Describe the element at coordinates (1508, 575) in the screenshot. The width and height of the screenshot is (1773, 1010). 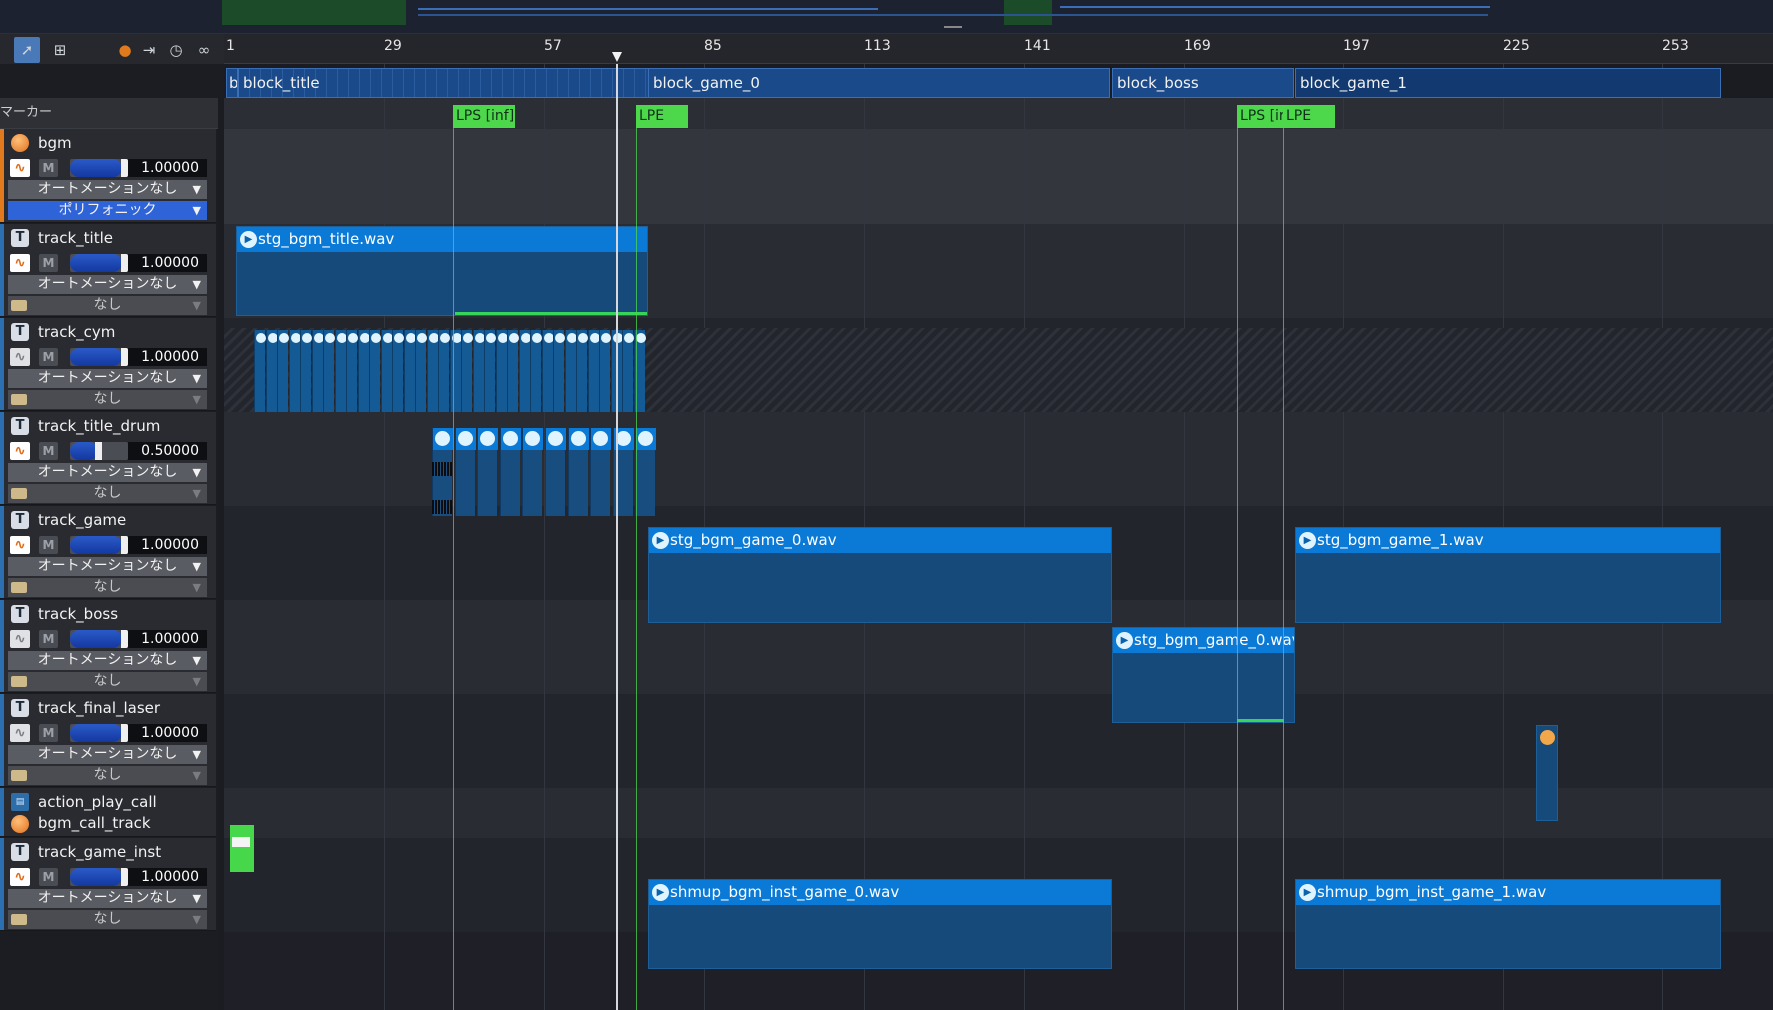
I see `clip-game-1: ▶ stg_bgm_game_1.wav` at that location.